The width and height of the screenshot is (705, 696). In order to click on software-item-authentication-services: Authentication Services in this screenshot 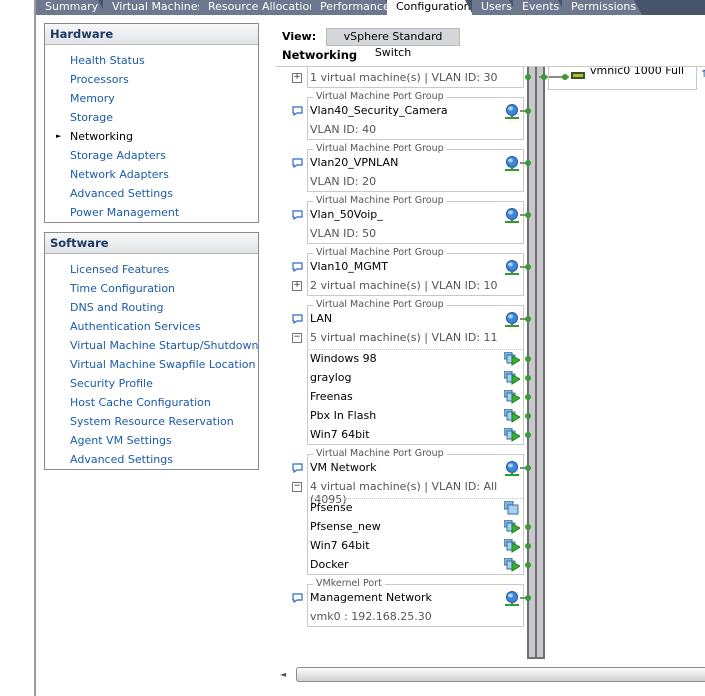, I will do `click(135, 326)`.